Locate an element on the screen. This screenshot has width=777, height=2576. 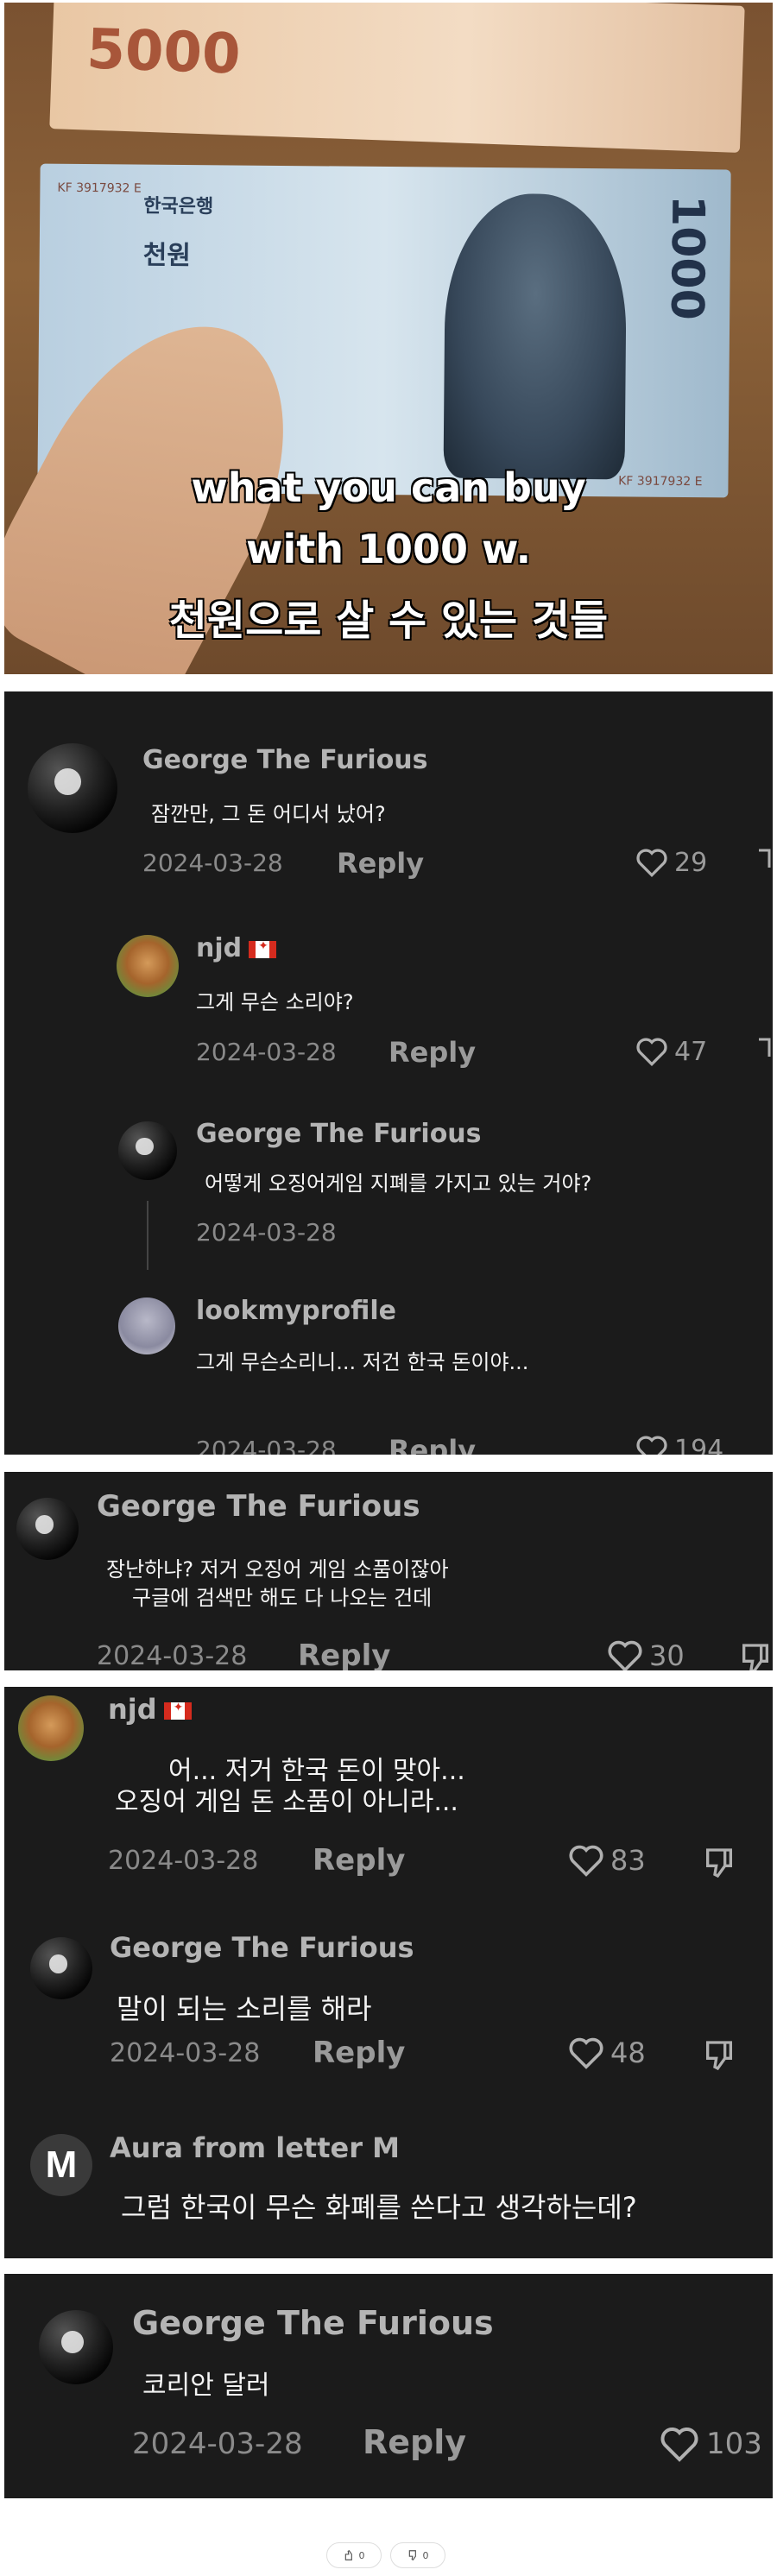
like-button: 47 is located at coordinates (671, 1051).